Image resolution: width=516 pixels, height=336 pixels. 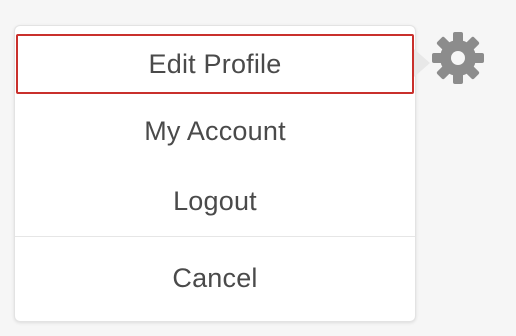 What do you see at coordinates (422, 63) in the screenshot?
I see `menu-pointer-caret` at bounding box center [422, 63].